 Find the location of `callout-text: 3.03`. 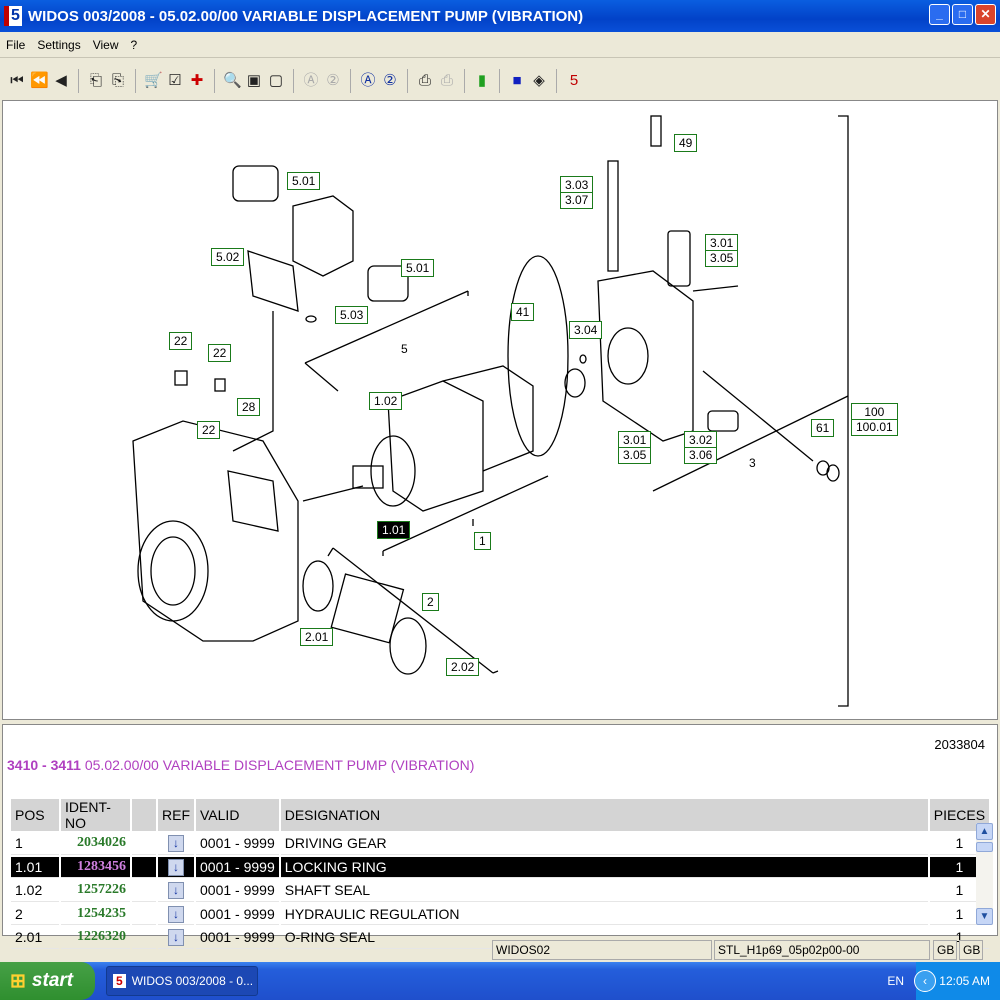

callout-text: 3.03 is located at coordinates (577, 185).